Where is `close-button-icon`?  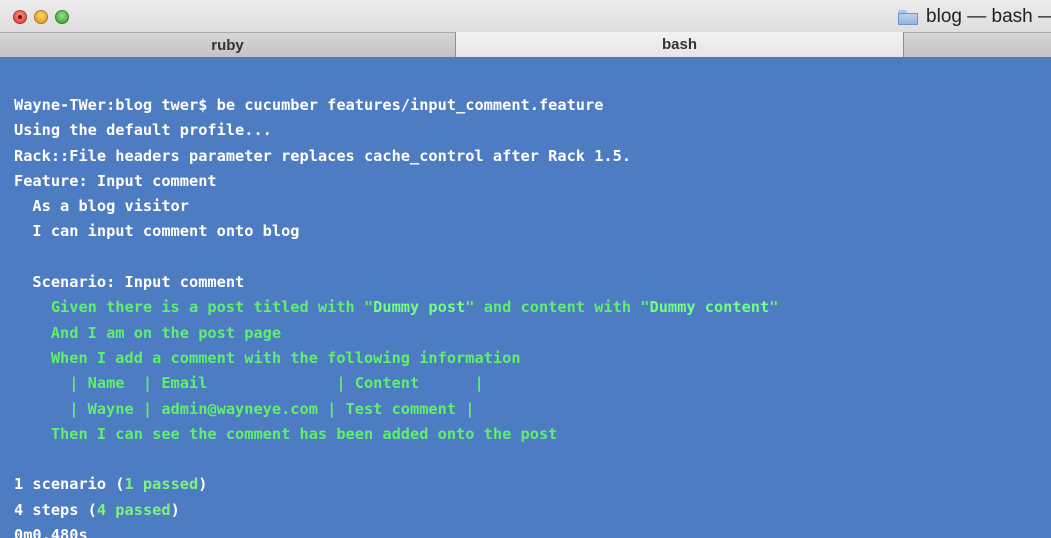 close-button-icon is located at coordinates (20, 17).